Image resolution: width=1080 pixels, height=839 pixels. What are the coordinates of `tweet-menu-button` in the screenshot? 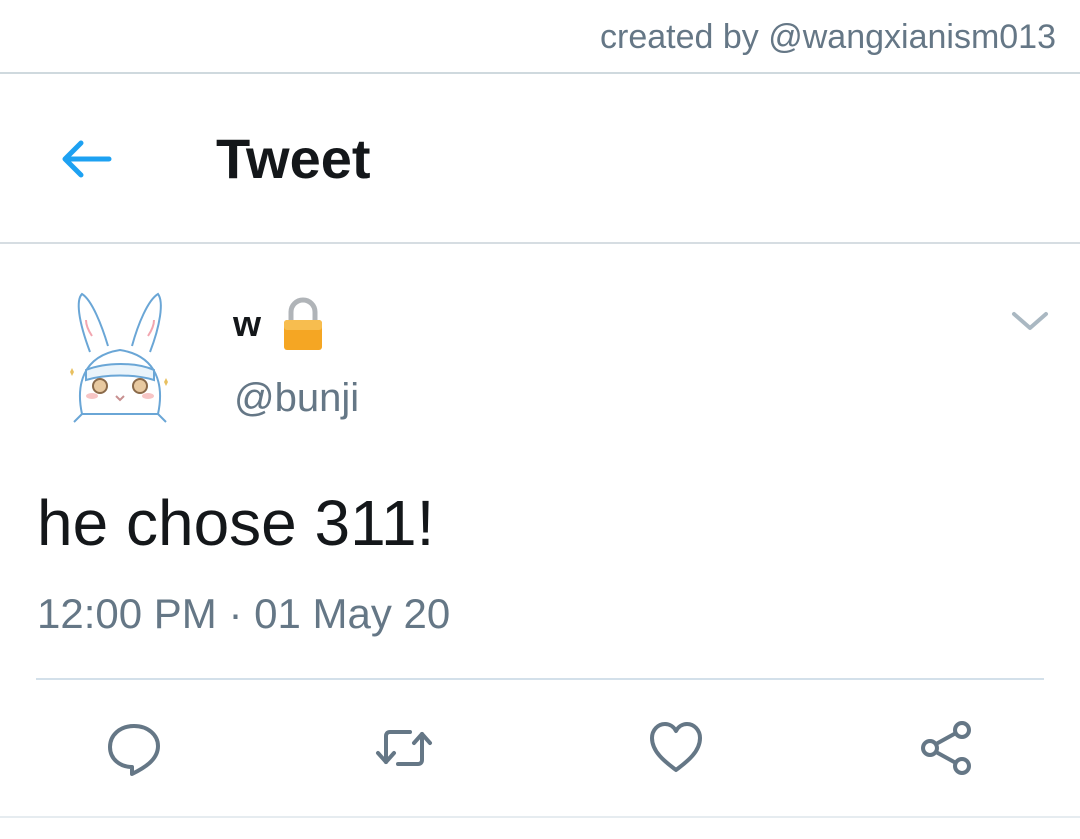 It's located at (1030, 321).